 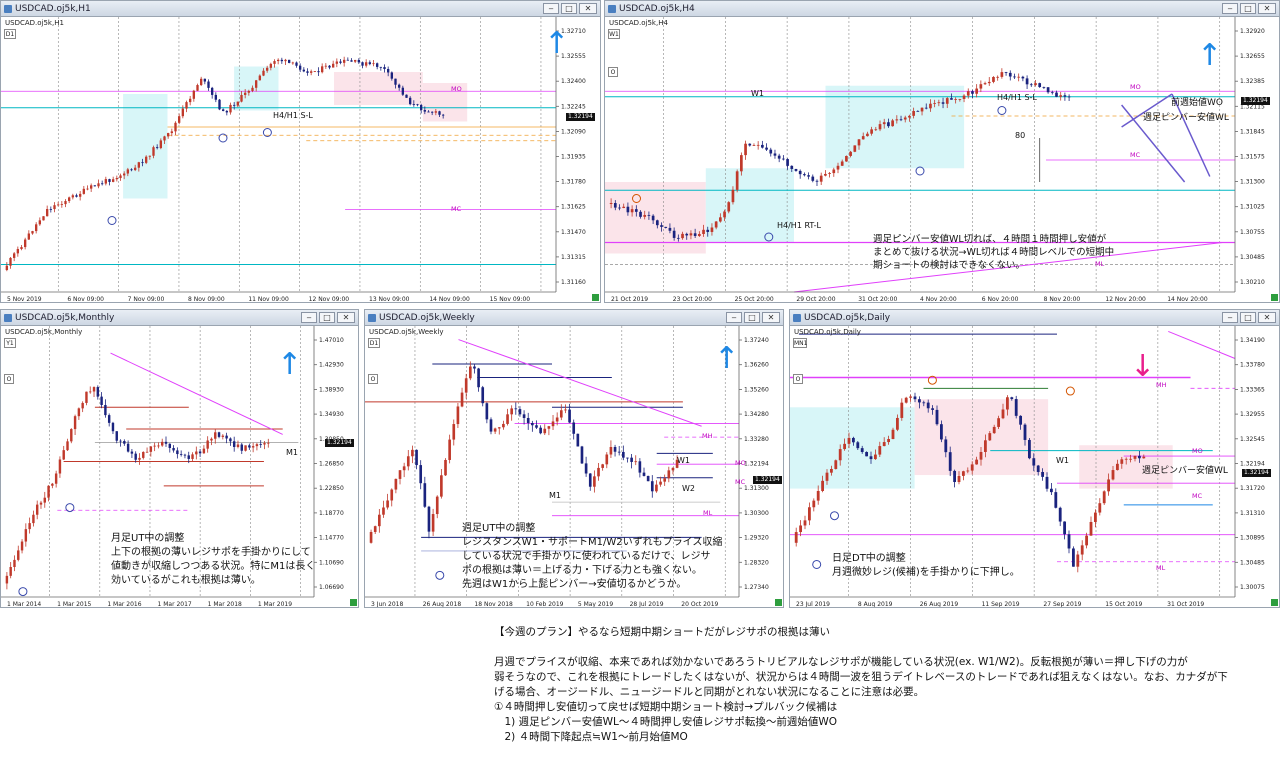 What do you see at coordinates (1252, 488) in the screenshot?
I see `price-tick-label: 1.31720` at bounding box center [1252, 488].